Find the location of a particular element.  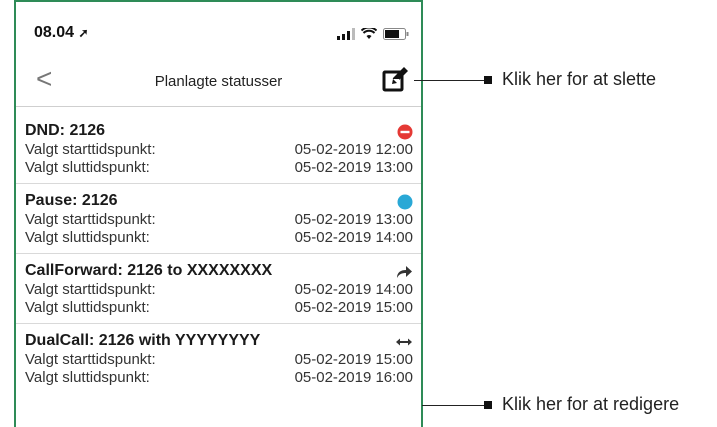

end-row: Valgt sluttidspunkt: 05-02-2019 13:00 is located at coordinates (219, 168).